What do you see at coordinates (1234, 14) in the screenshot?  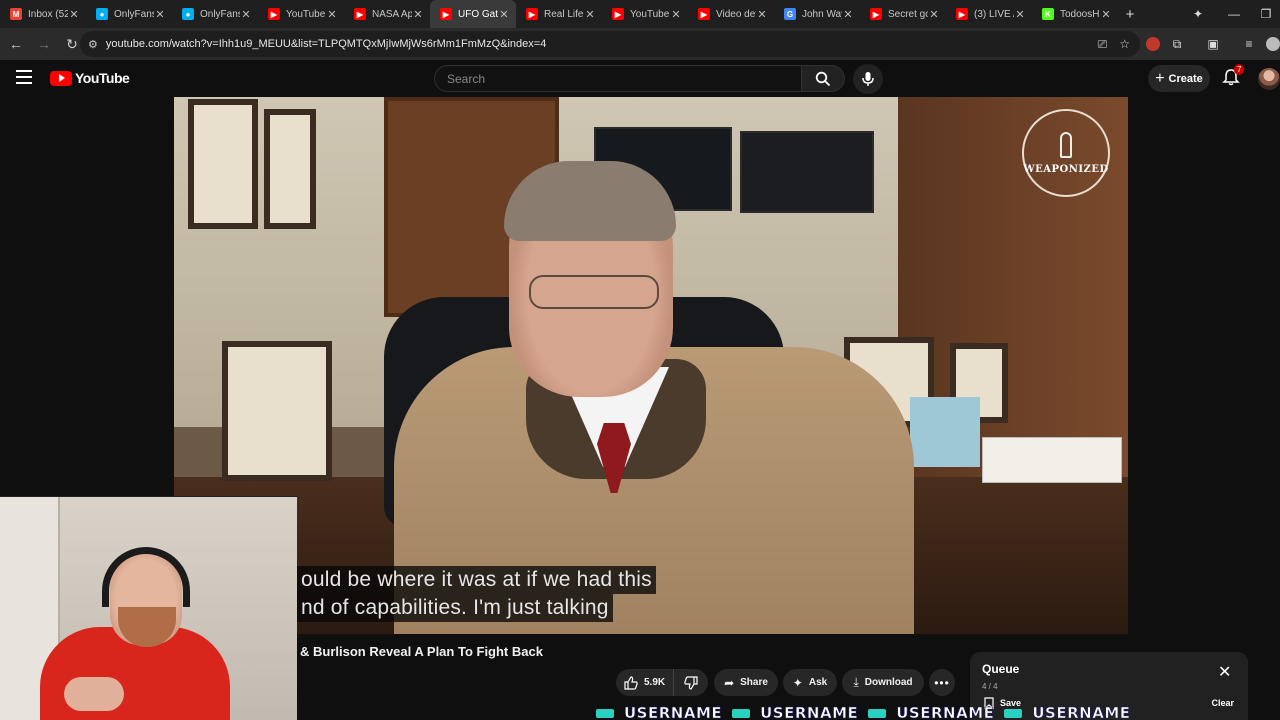 I see `minimize-icon: —` at bounding box center [1234, 14].